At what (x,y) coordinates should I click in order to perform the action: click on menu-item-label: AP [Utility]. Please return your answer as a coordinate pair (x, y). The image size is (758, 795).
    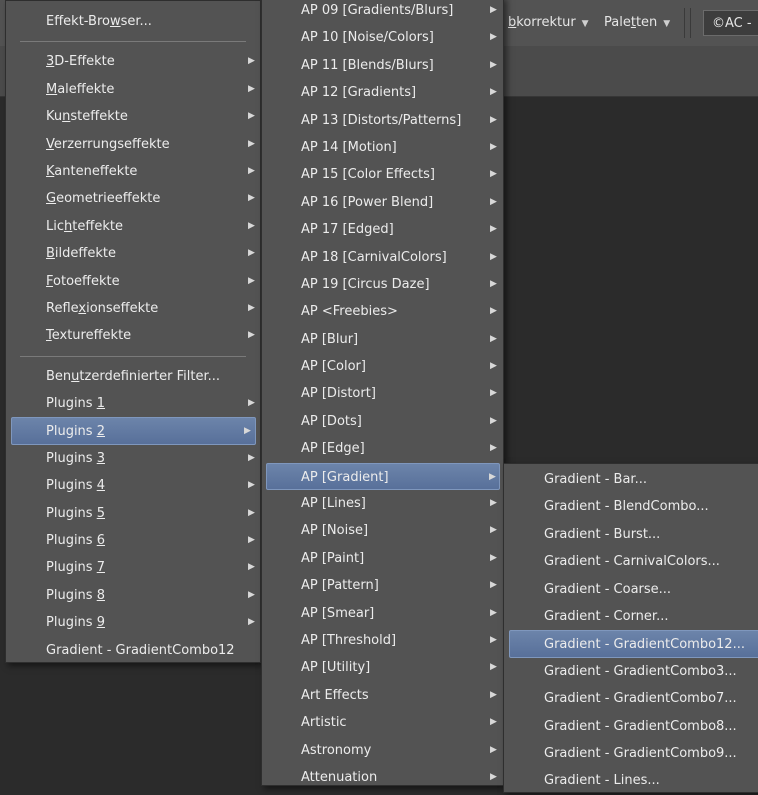
    Looking at the image, I should click on (336, 668).